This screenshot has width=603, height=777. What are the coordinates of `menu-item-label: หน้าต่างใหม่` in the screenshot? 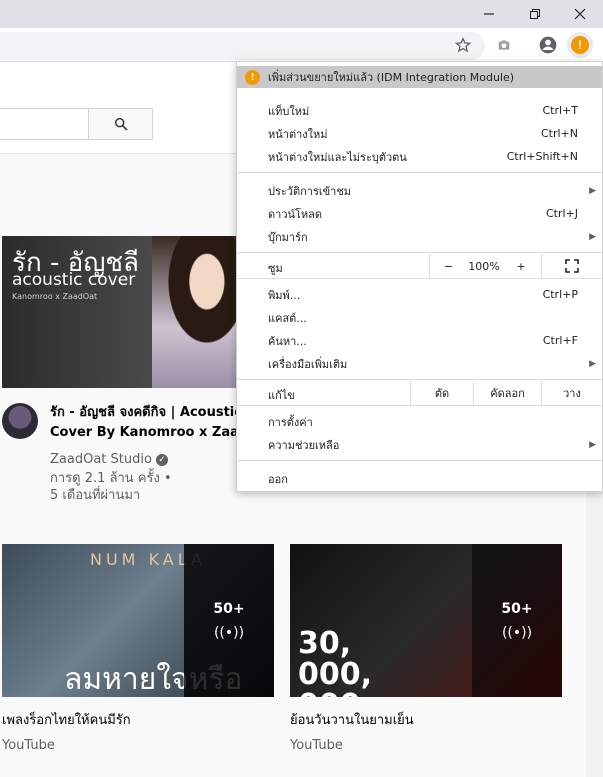 It's located at (298, 134).